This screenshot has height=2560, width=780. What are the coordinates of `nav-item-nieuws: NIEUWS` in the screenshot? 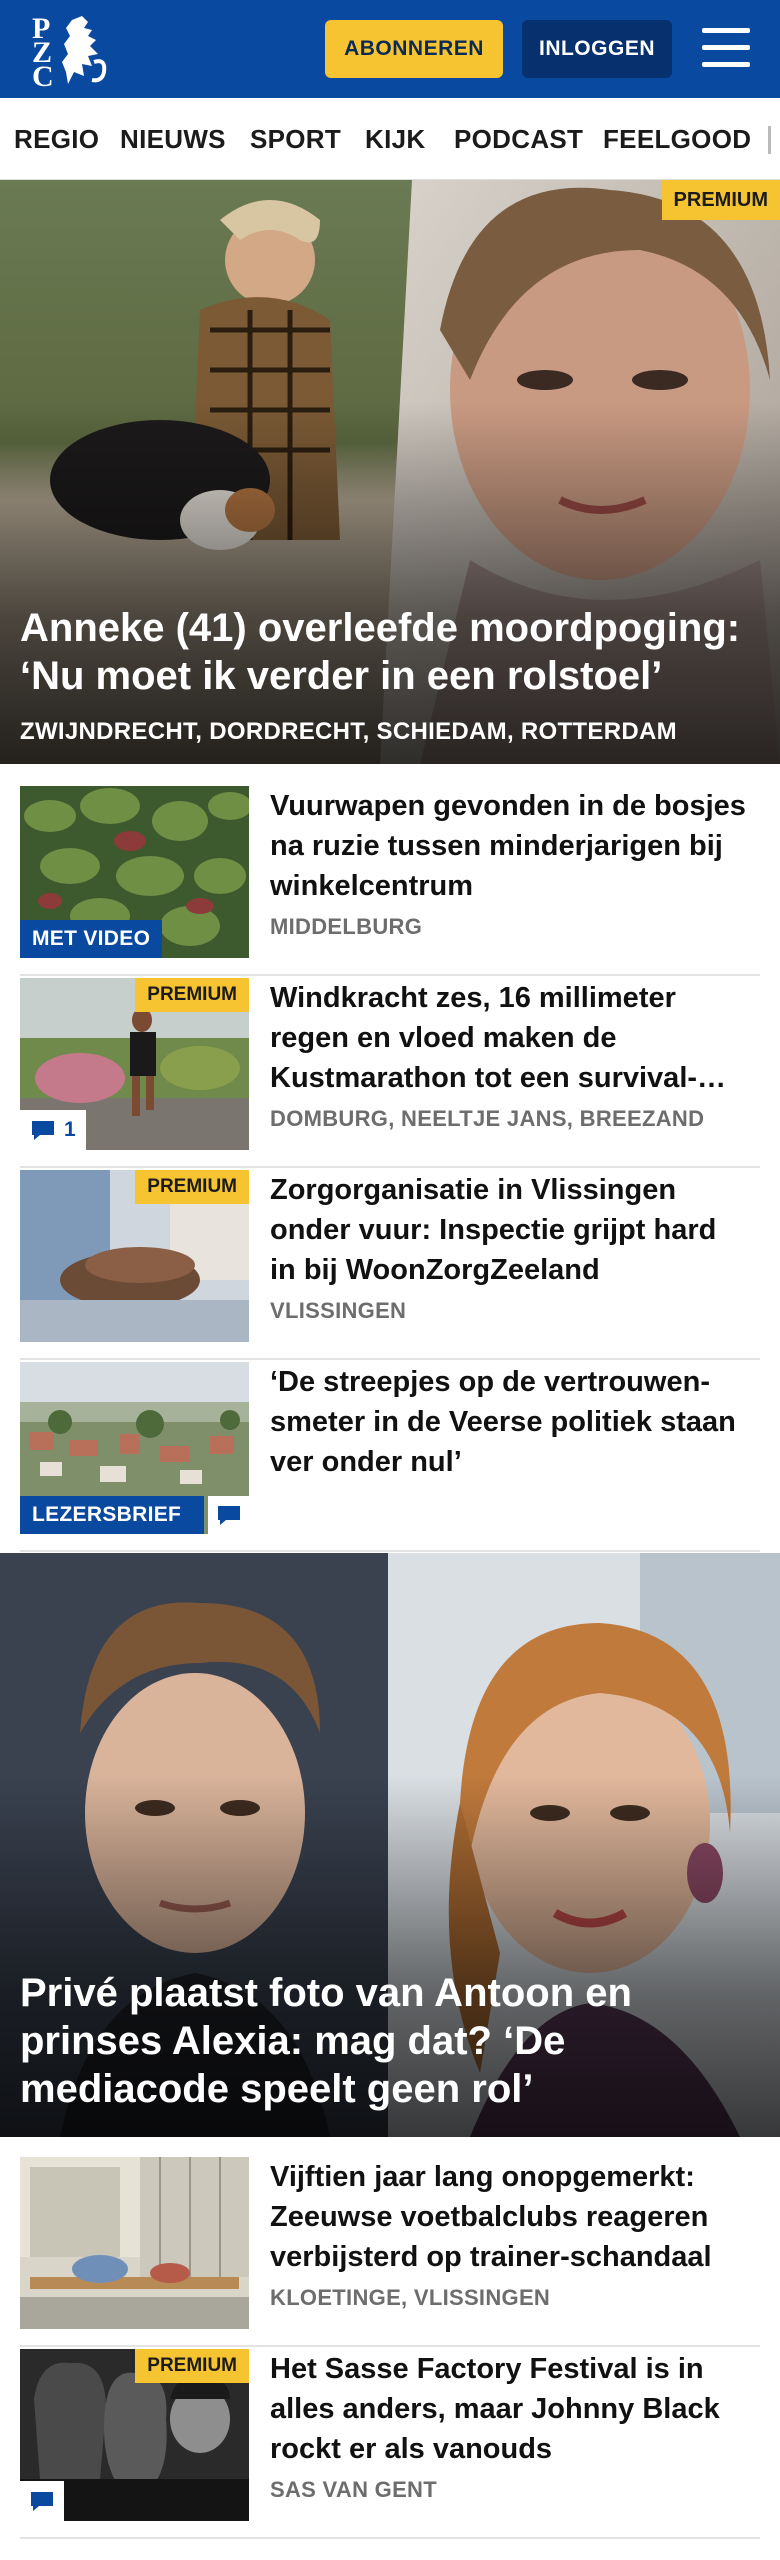 It's located at (173, 138).